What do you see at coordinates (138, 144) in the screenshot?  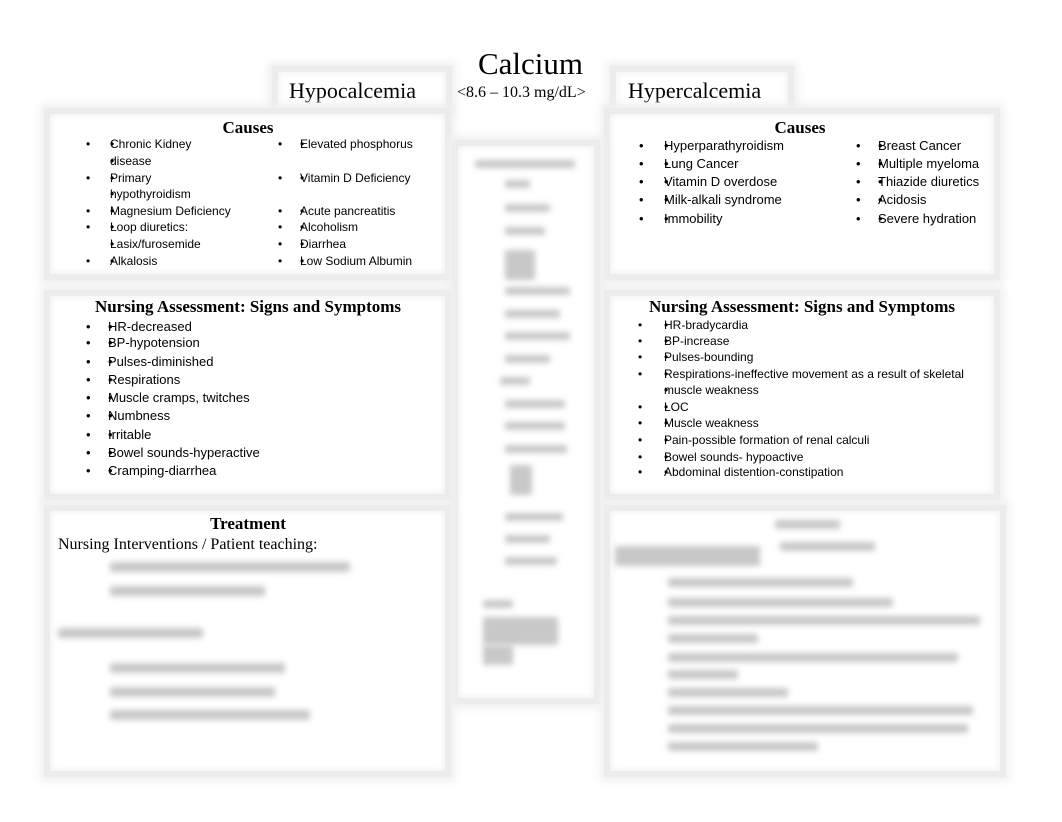 I see `list-item: •Chronic Kidney` at bounding box center [138, 144].